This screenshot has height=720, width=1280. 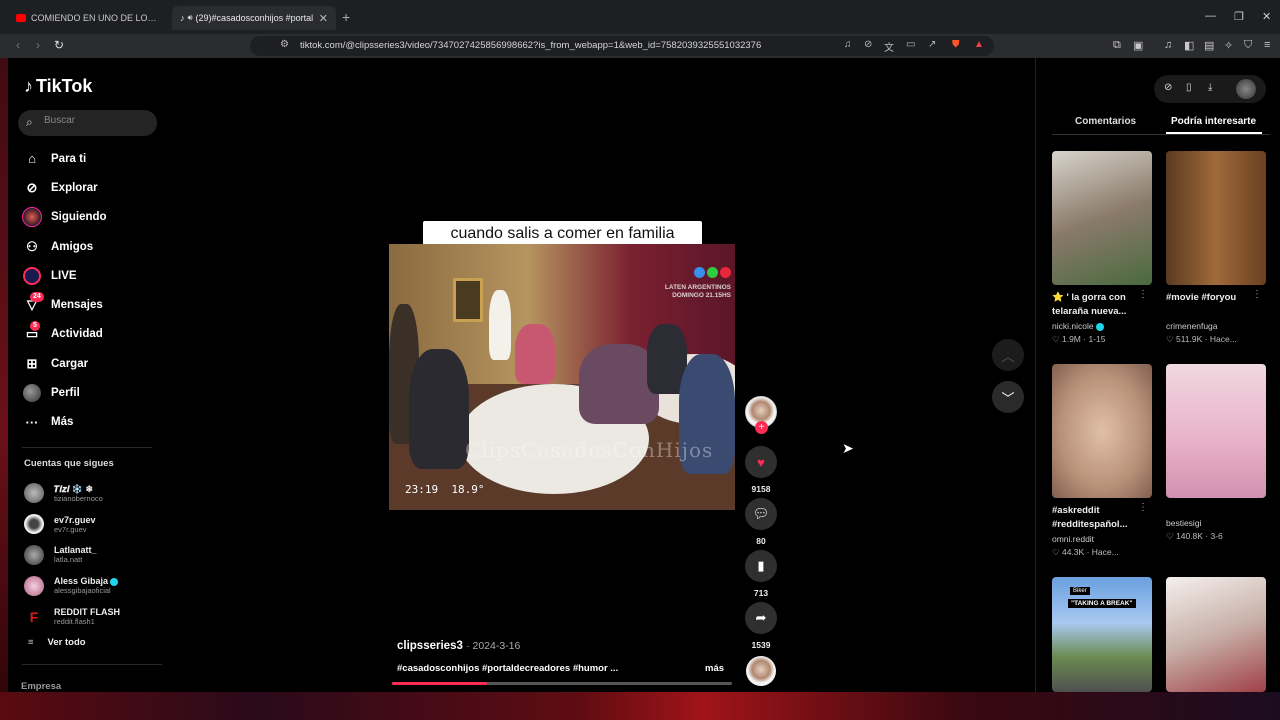 I want to click on translate-icon: 文, so click(x=889, y=46).